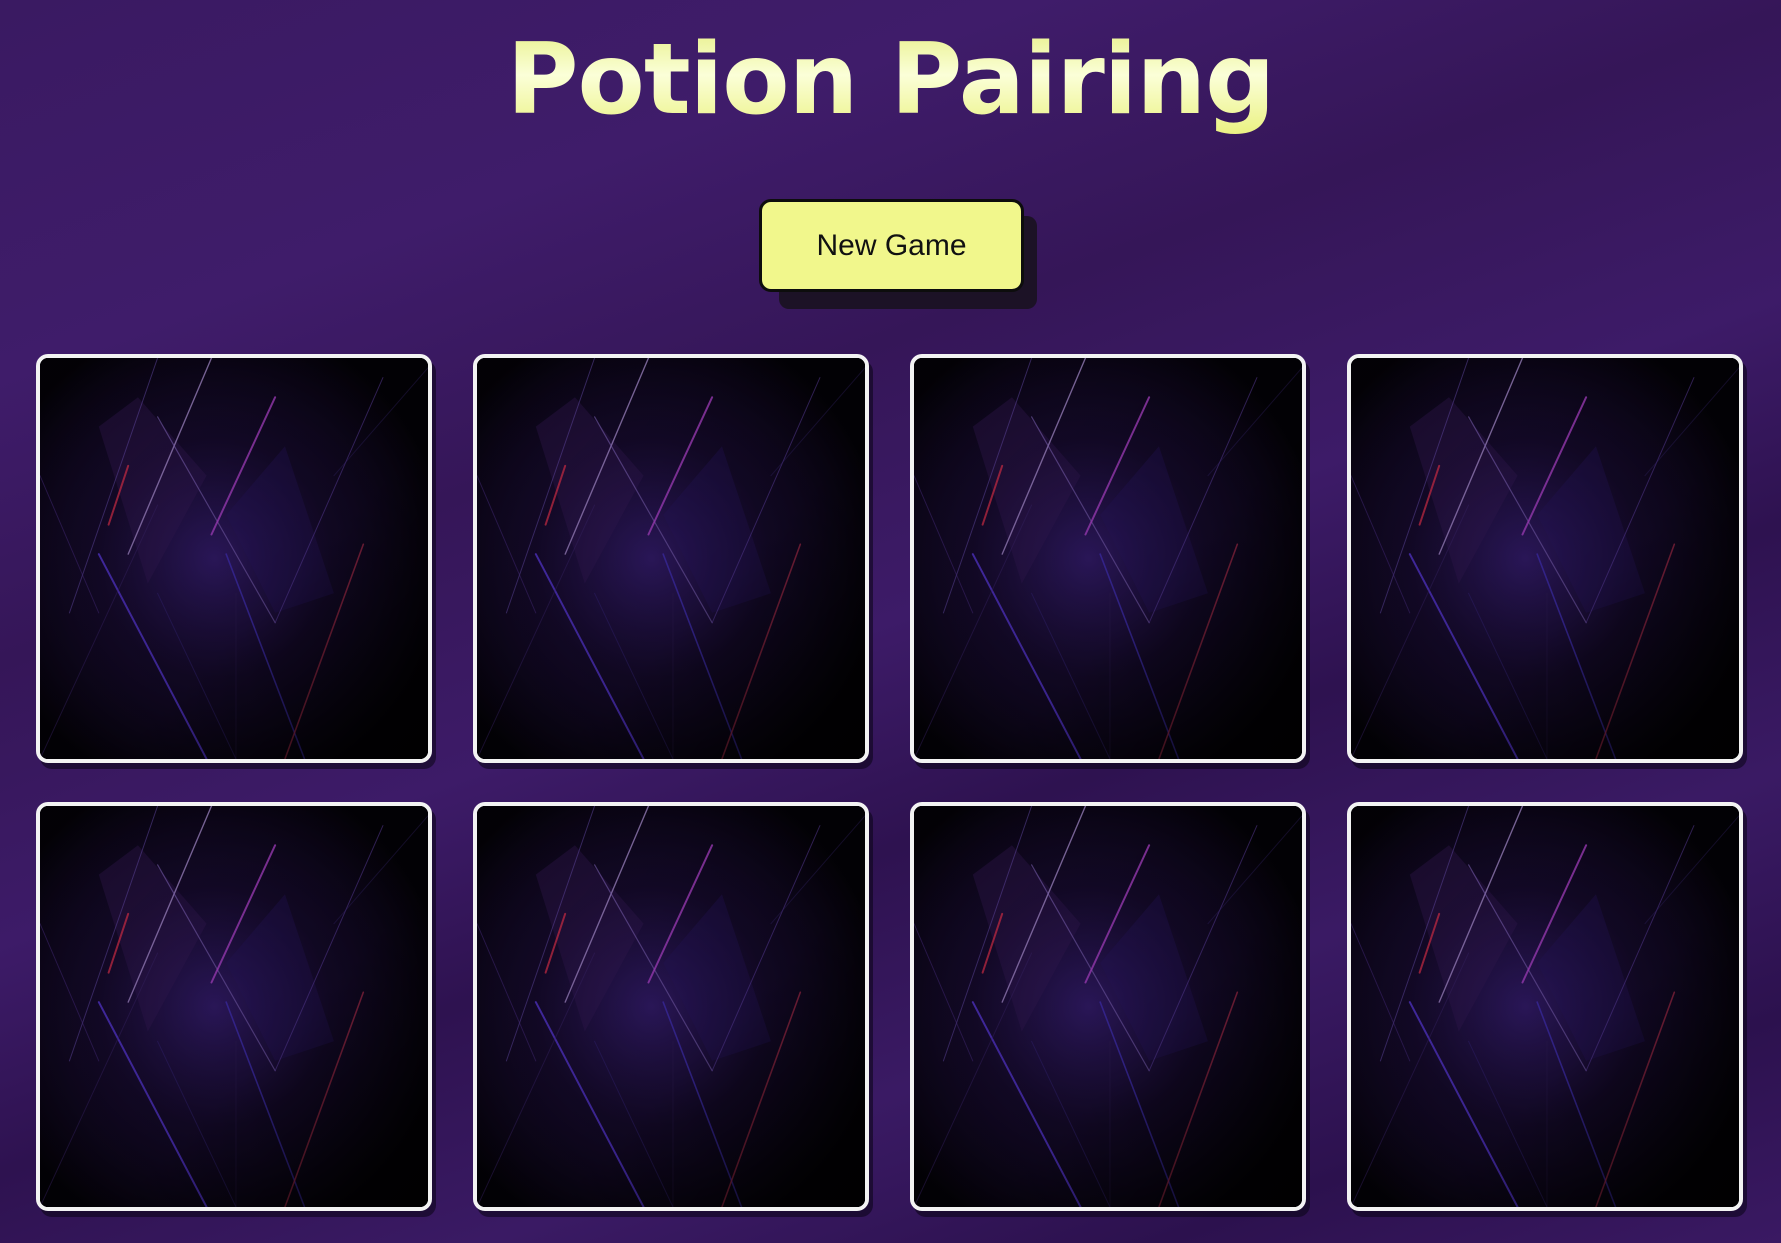  I want to click on new-game-wrapper: New Game, so click(898, 254).